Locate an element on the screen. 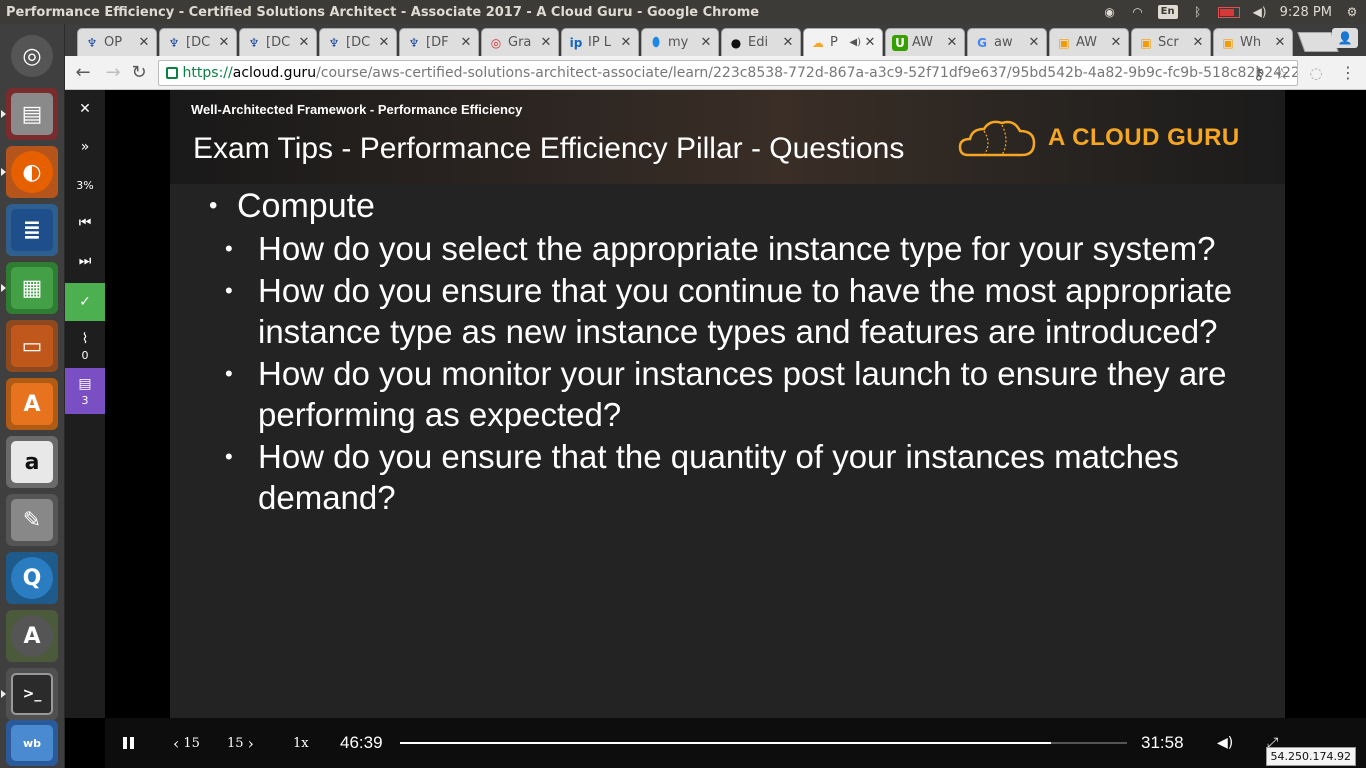 The height and width of the screenshot is (768, 1366). pause-button is located at coordinates (130, 743).